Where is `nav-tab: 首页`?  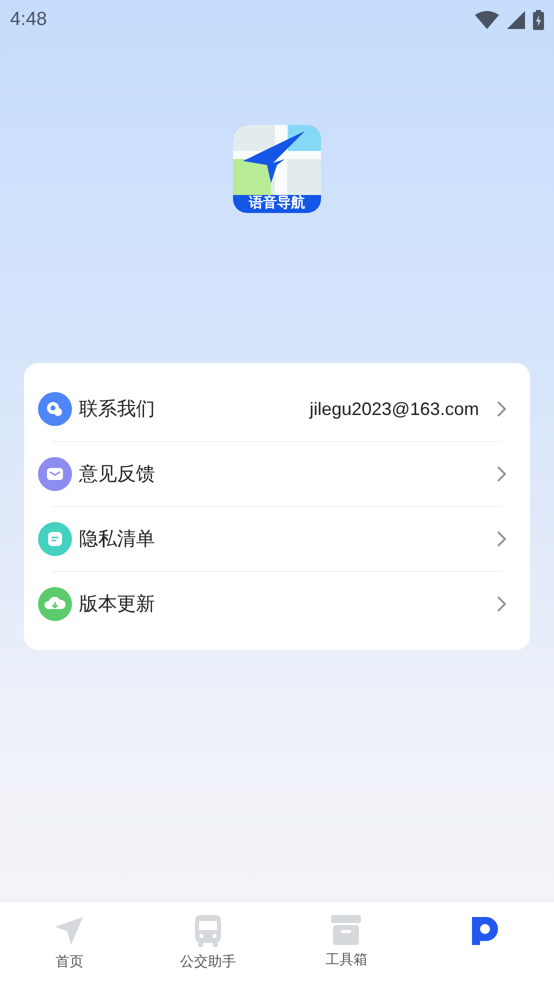
nav-tab: 首页 is located at coordinates (69, 943).